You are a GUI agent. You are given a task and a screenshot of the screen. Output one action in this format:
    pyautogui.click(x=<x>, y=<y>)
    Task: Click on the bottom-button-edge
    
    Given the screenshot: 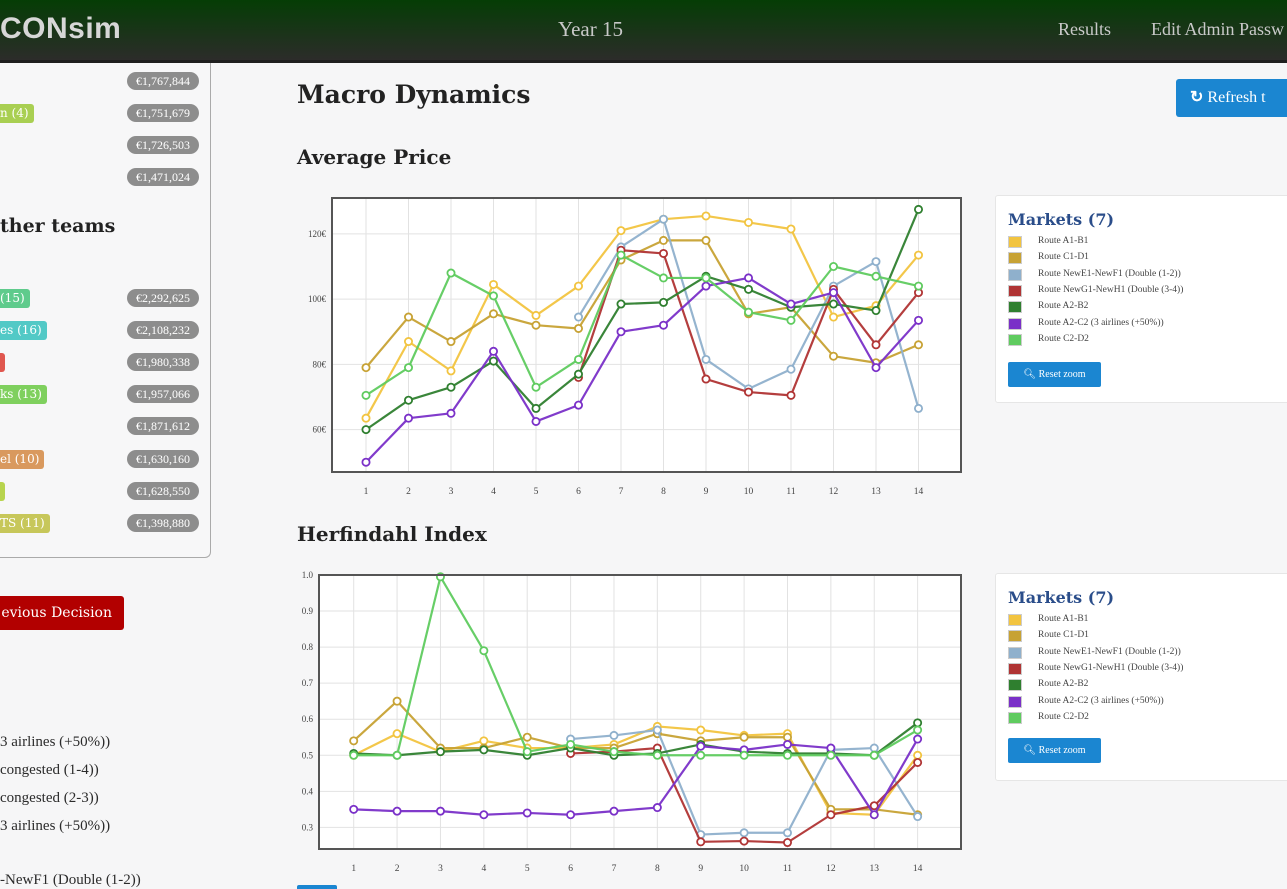 What is the action you would take?
    pyautogui.click(x=317, y=887)
    